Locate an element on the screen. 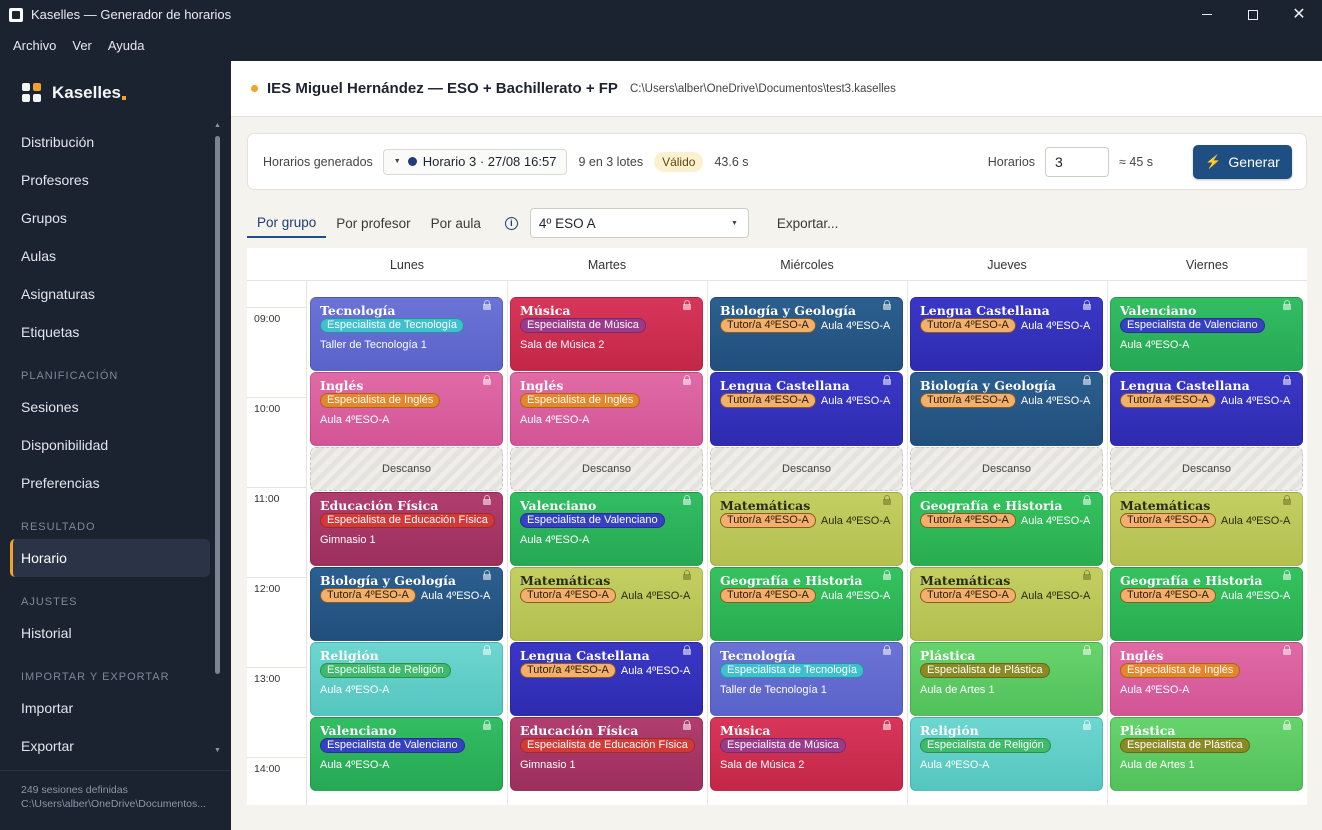  menu-archivo: Archivo is located at coordinates (34, 45).